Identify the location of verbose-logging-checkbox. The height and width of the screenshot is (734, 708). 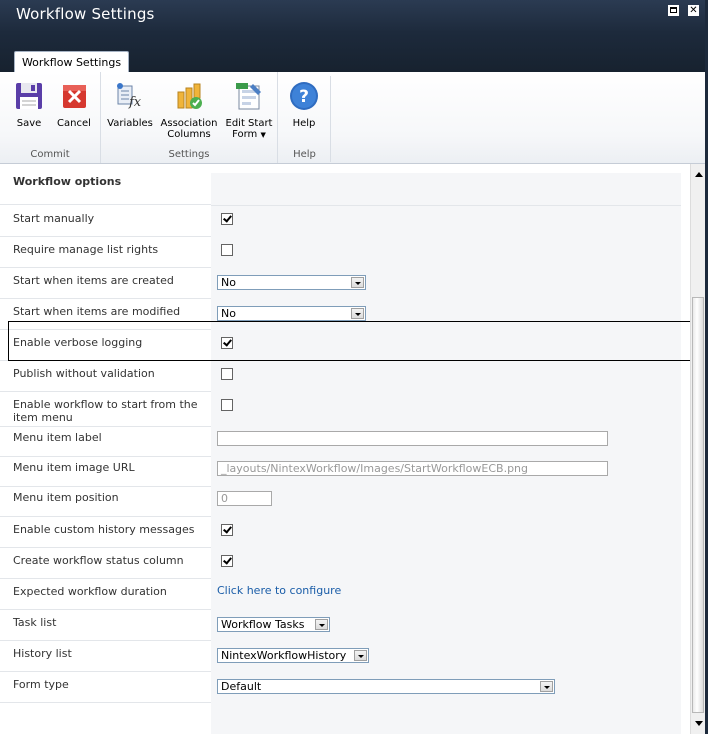
(227, 343).